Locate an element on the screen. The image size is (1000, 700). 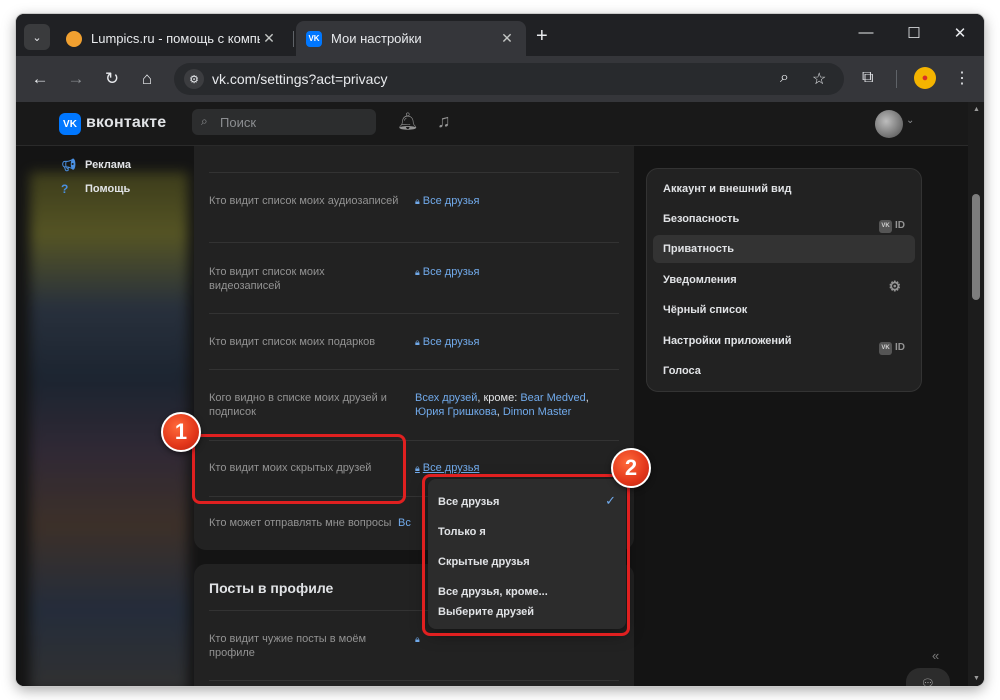
menu-item-notifications: Уведомления ⚙ is located at coordinates (784, 280).